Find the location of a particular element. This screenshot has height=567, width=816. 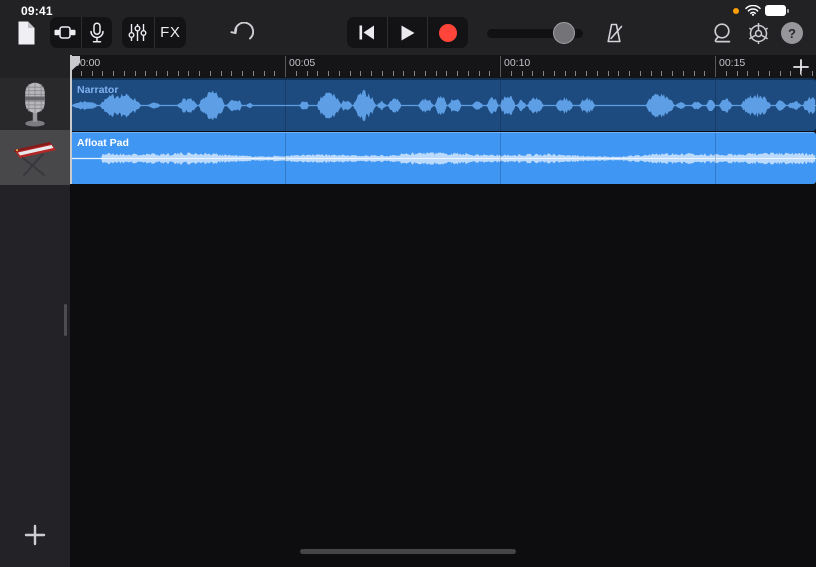

region-narrator: Narrator is located at coordinates (443, 104).